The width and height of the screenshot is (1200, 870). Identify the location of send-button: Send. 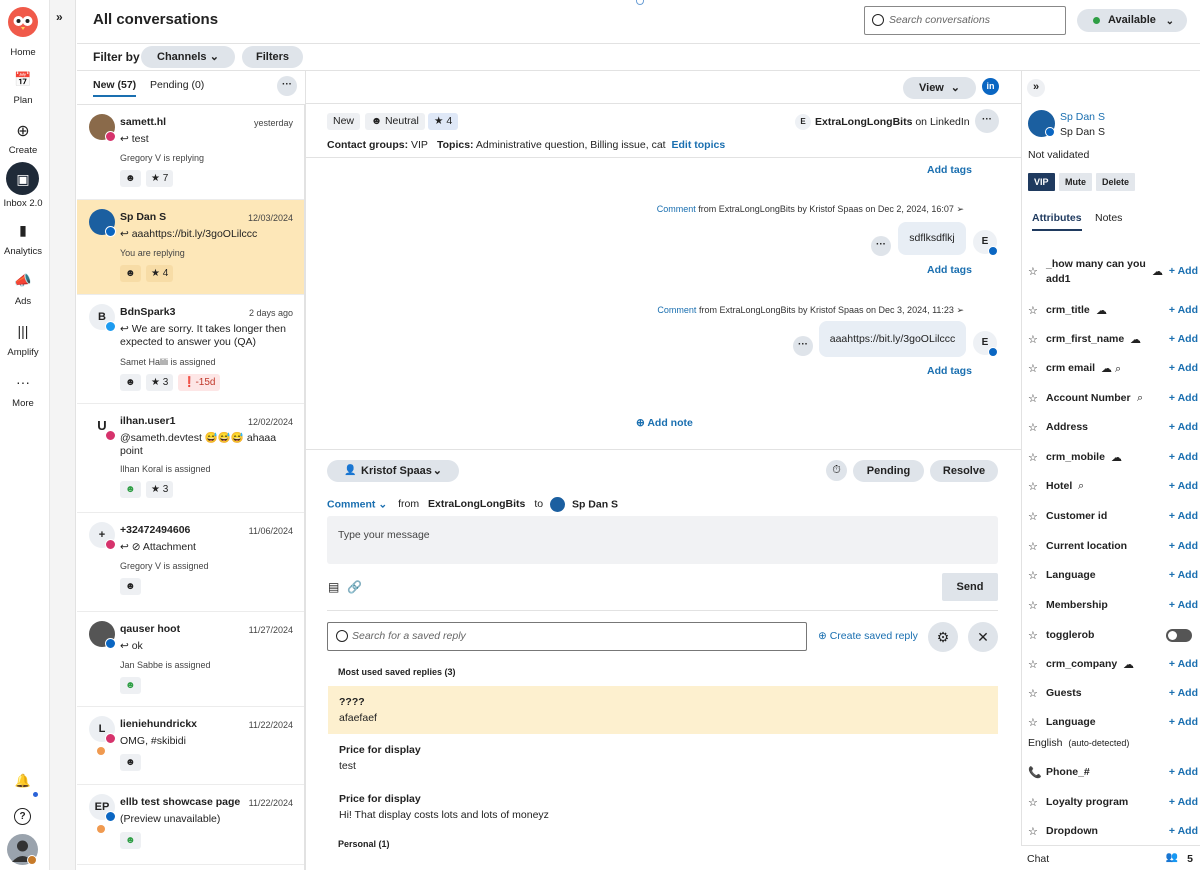
(970, 587).